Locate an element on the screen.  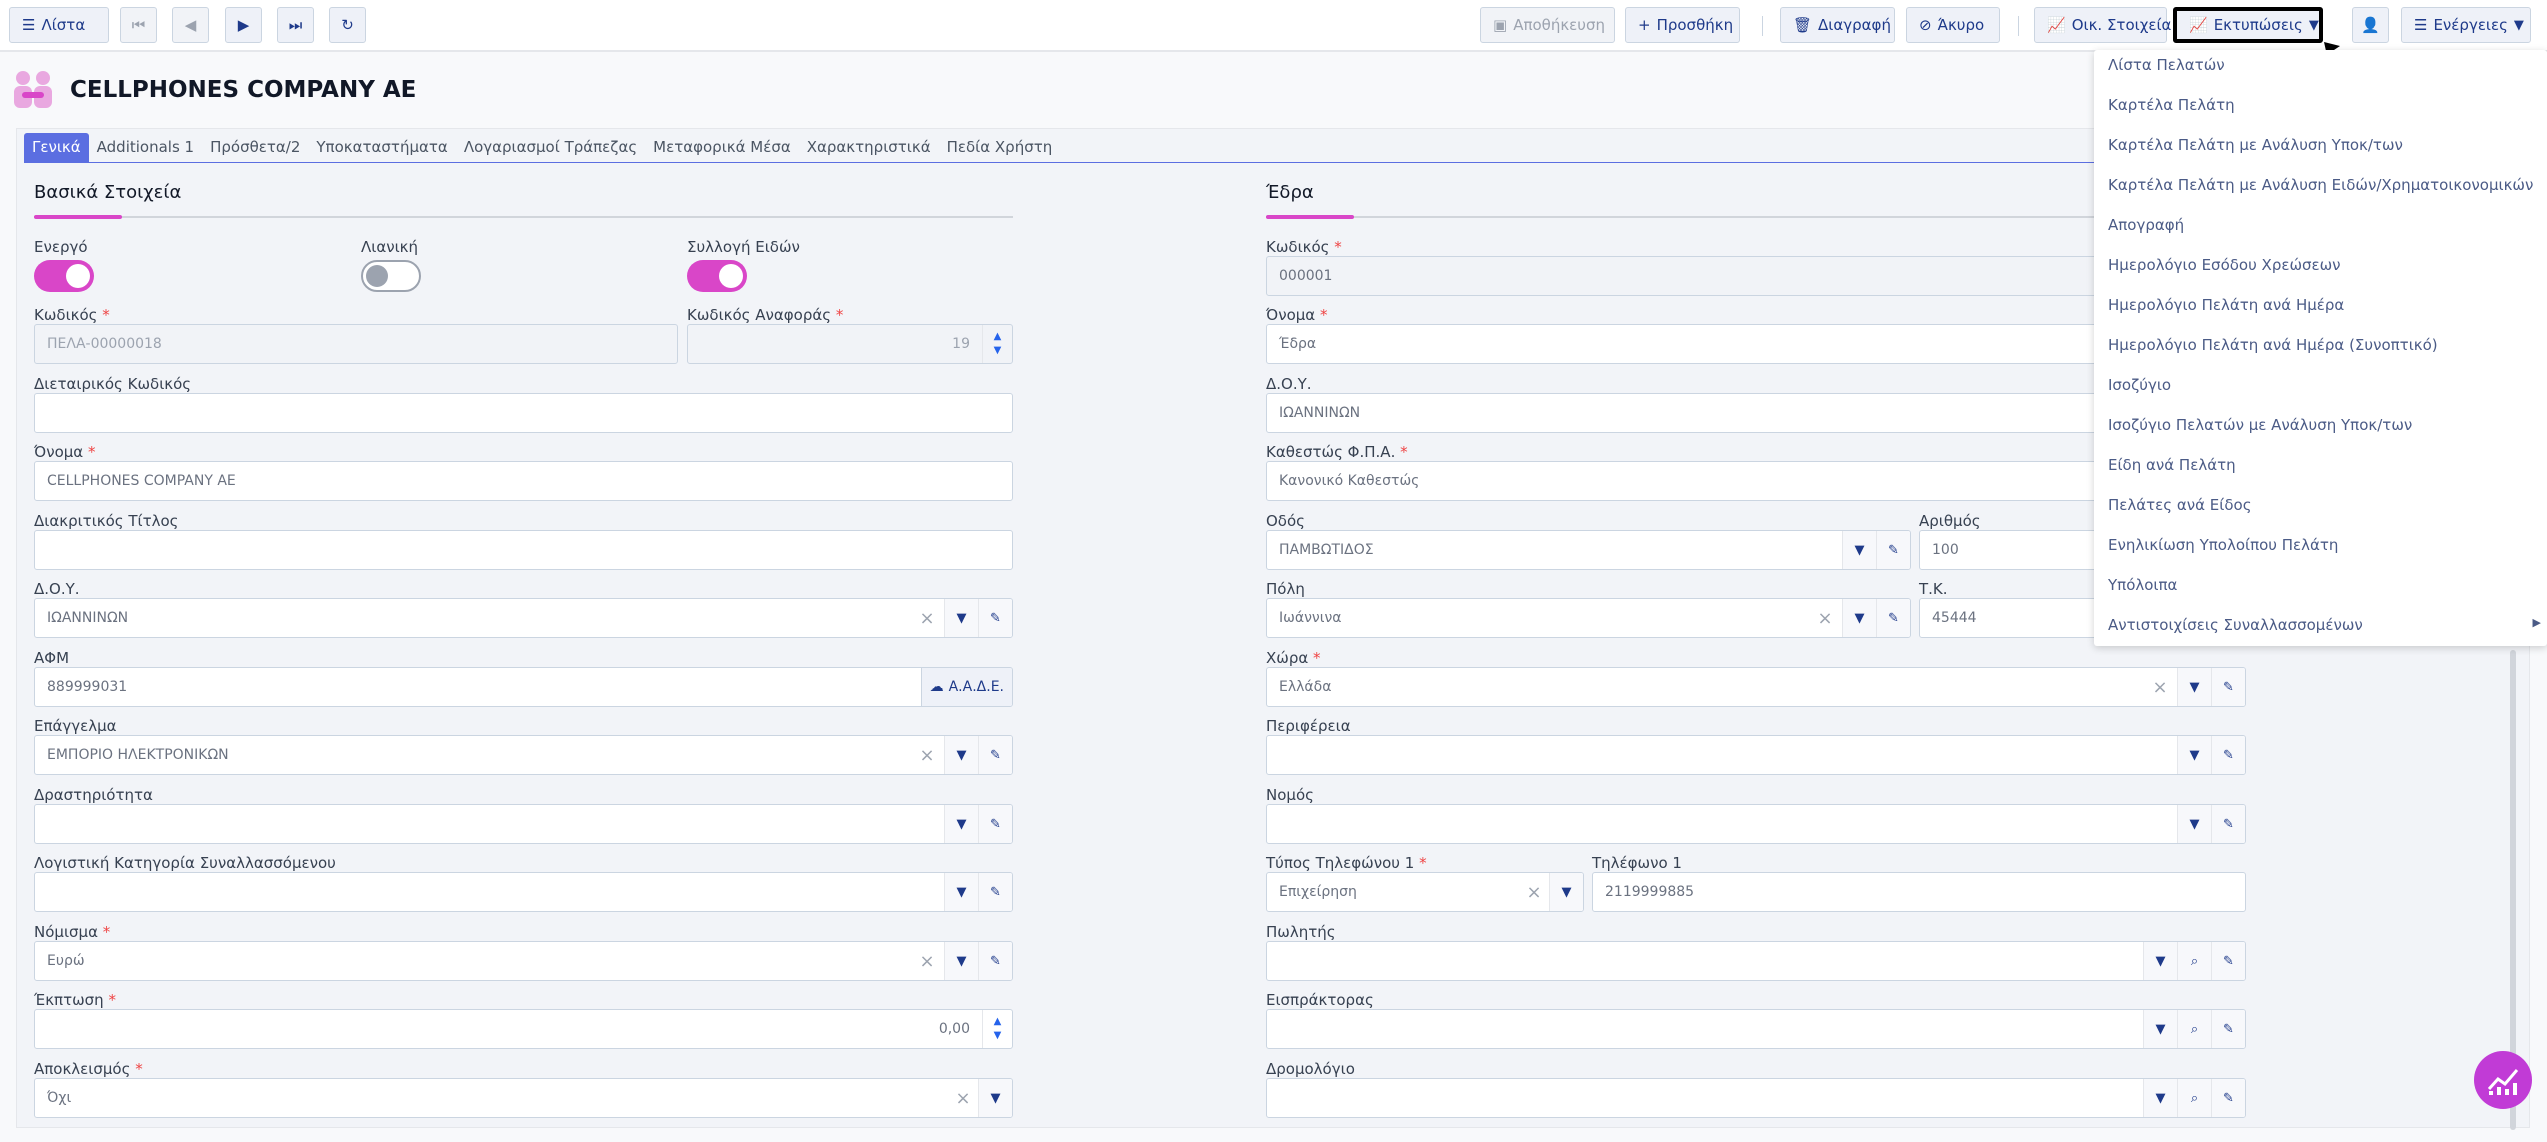
activity-field: ▼ ✎ is located at coordinates (523, 824).